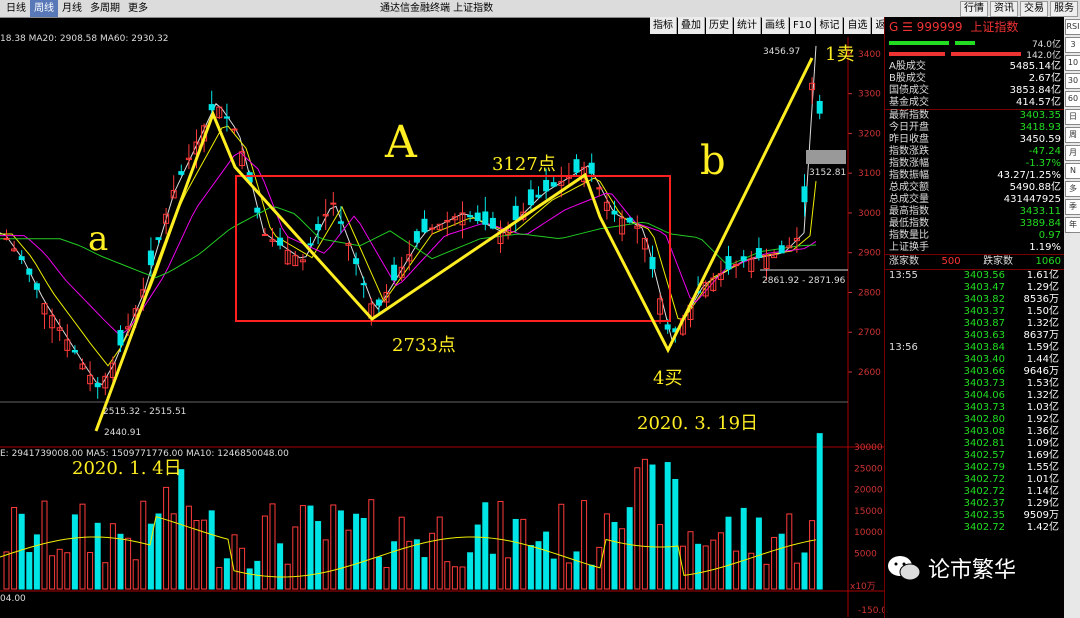 The height and width of the screenshot is (618, 1080). Describe the element at coordinates (1072, 117) in the screenshot. I see `sidebar-button: 日` at that location.